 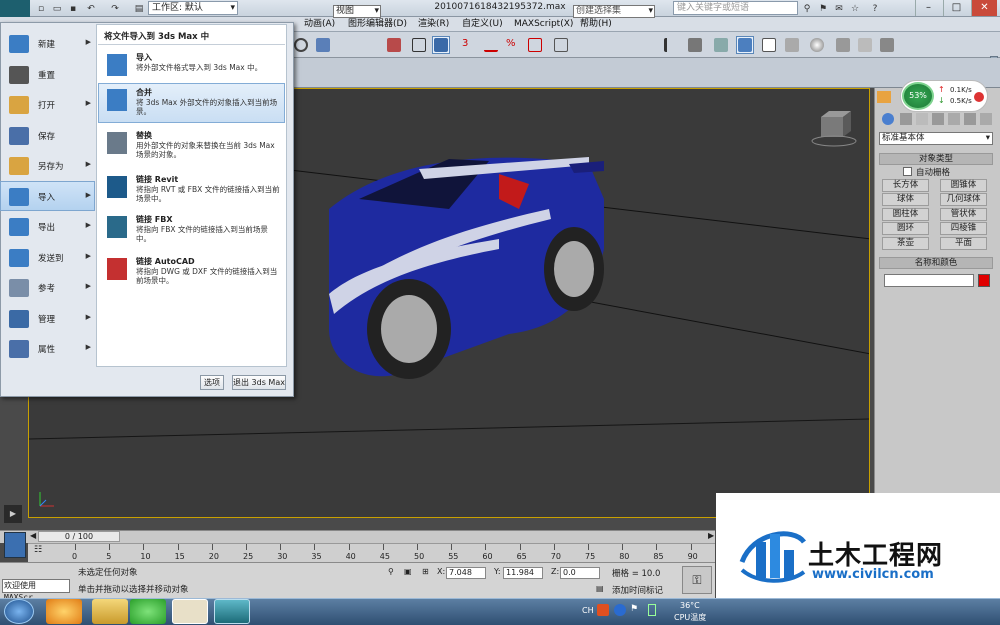 I want to click on set-key-icon: ⚿, so click(x=697, y=580).